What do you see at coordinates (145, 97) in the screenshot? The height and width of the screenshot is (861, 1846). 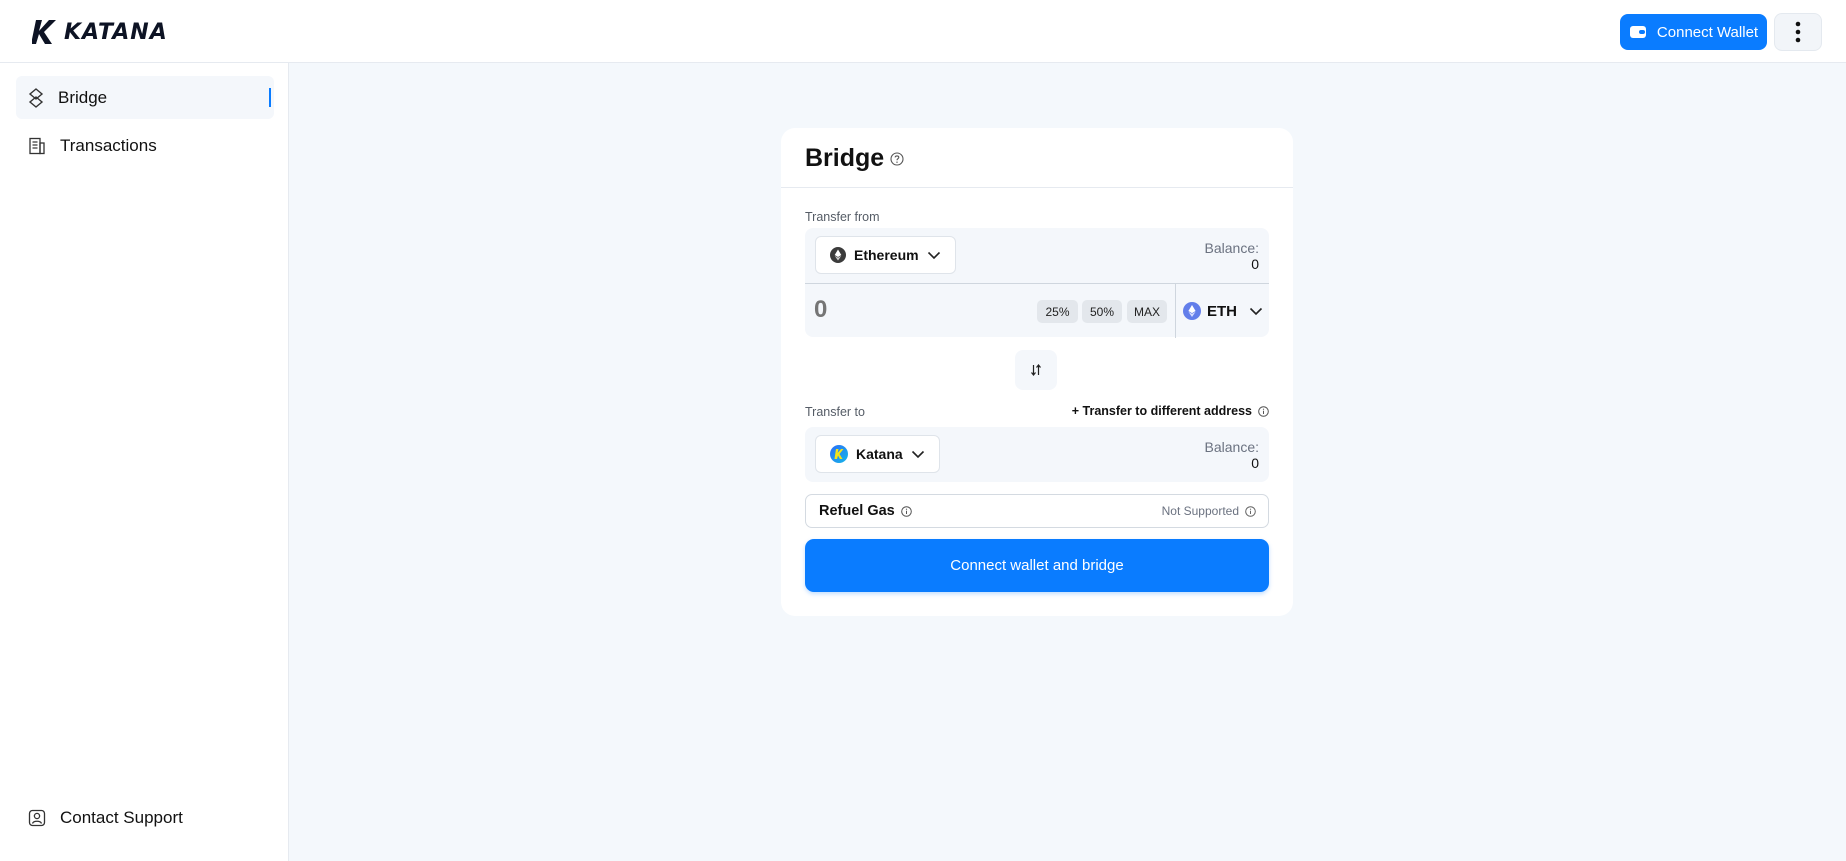 I see `sidebar-item-bridge: Bridge` at bounding box center [145, 97].